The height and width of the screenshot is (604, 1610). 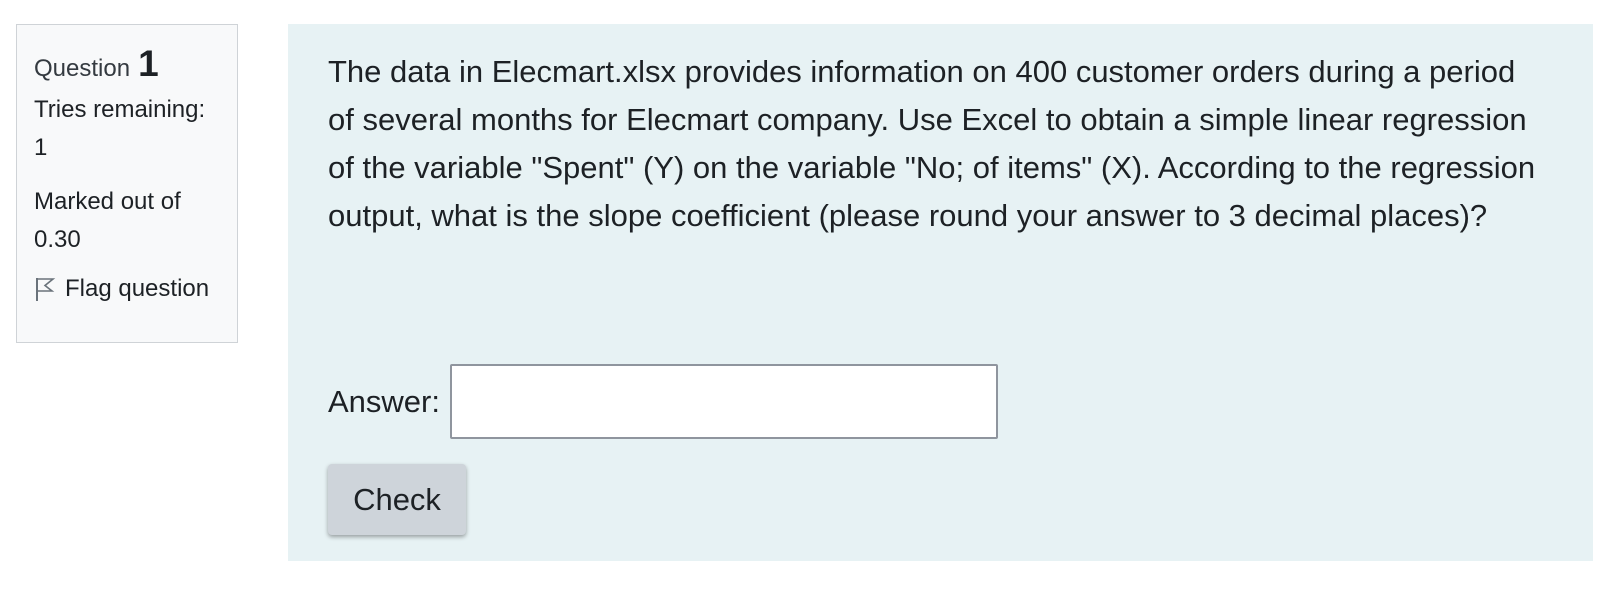 I want to click on tries-label: Tries remaining:, so click(x=120, y=109).